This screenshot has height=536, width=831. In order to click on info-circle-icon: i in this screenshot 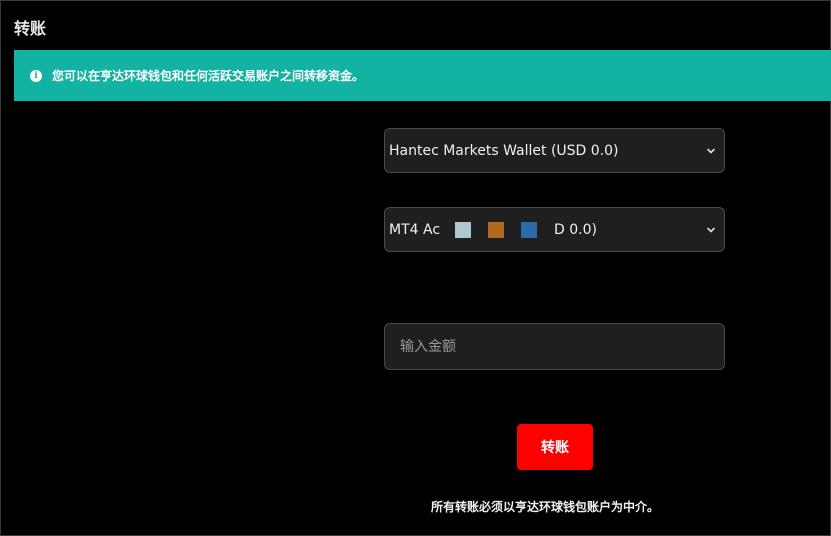, I will do `click(36, 75)`.